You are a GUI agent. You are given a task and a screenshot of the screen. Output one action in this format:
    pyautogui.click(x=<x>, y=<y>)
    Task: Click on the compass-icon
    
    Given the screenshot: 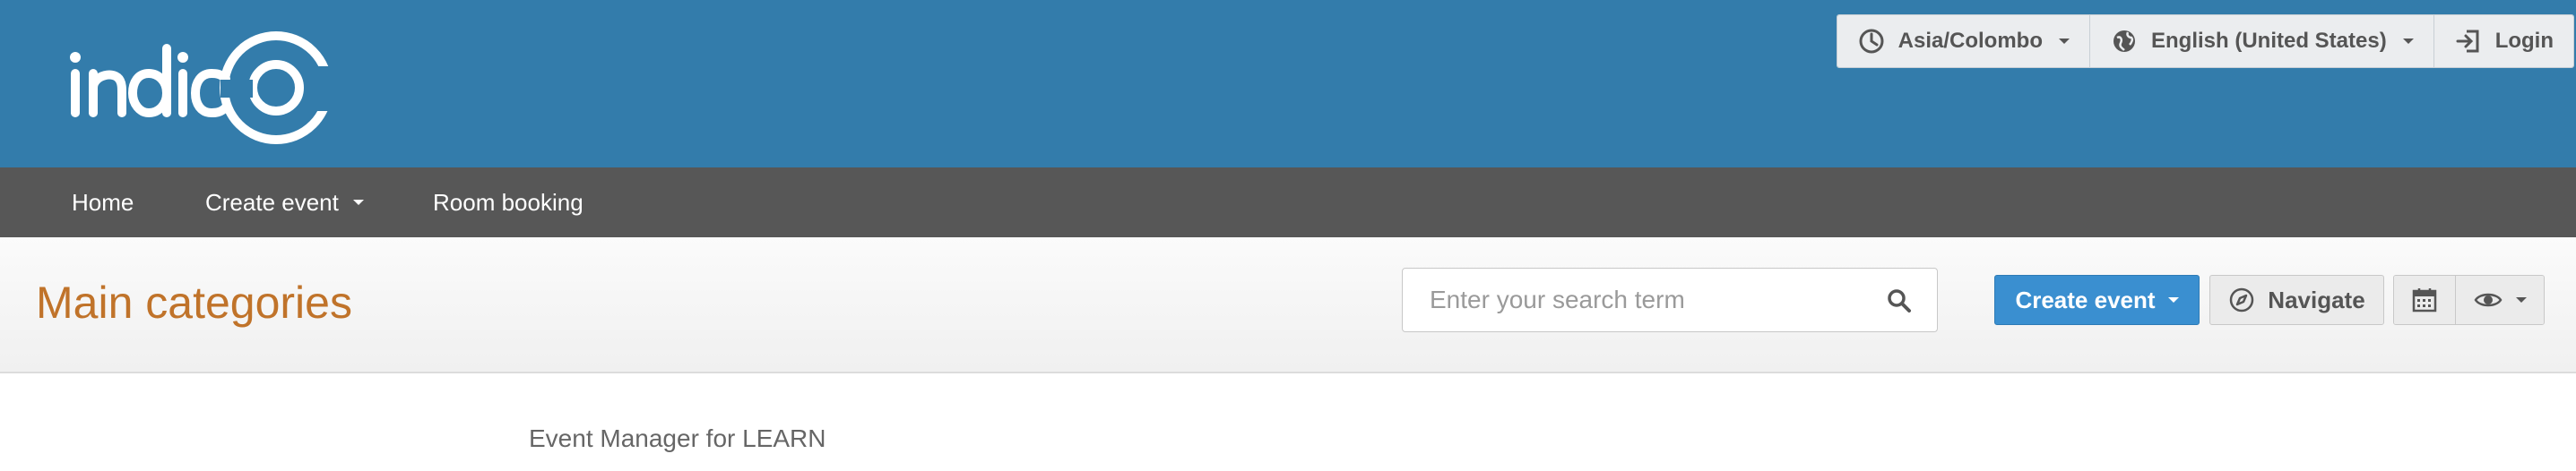 What is the action you would take?
    pyautogui.click(x=2242, y=300)
    